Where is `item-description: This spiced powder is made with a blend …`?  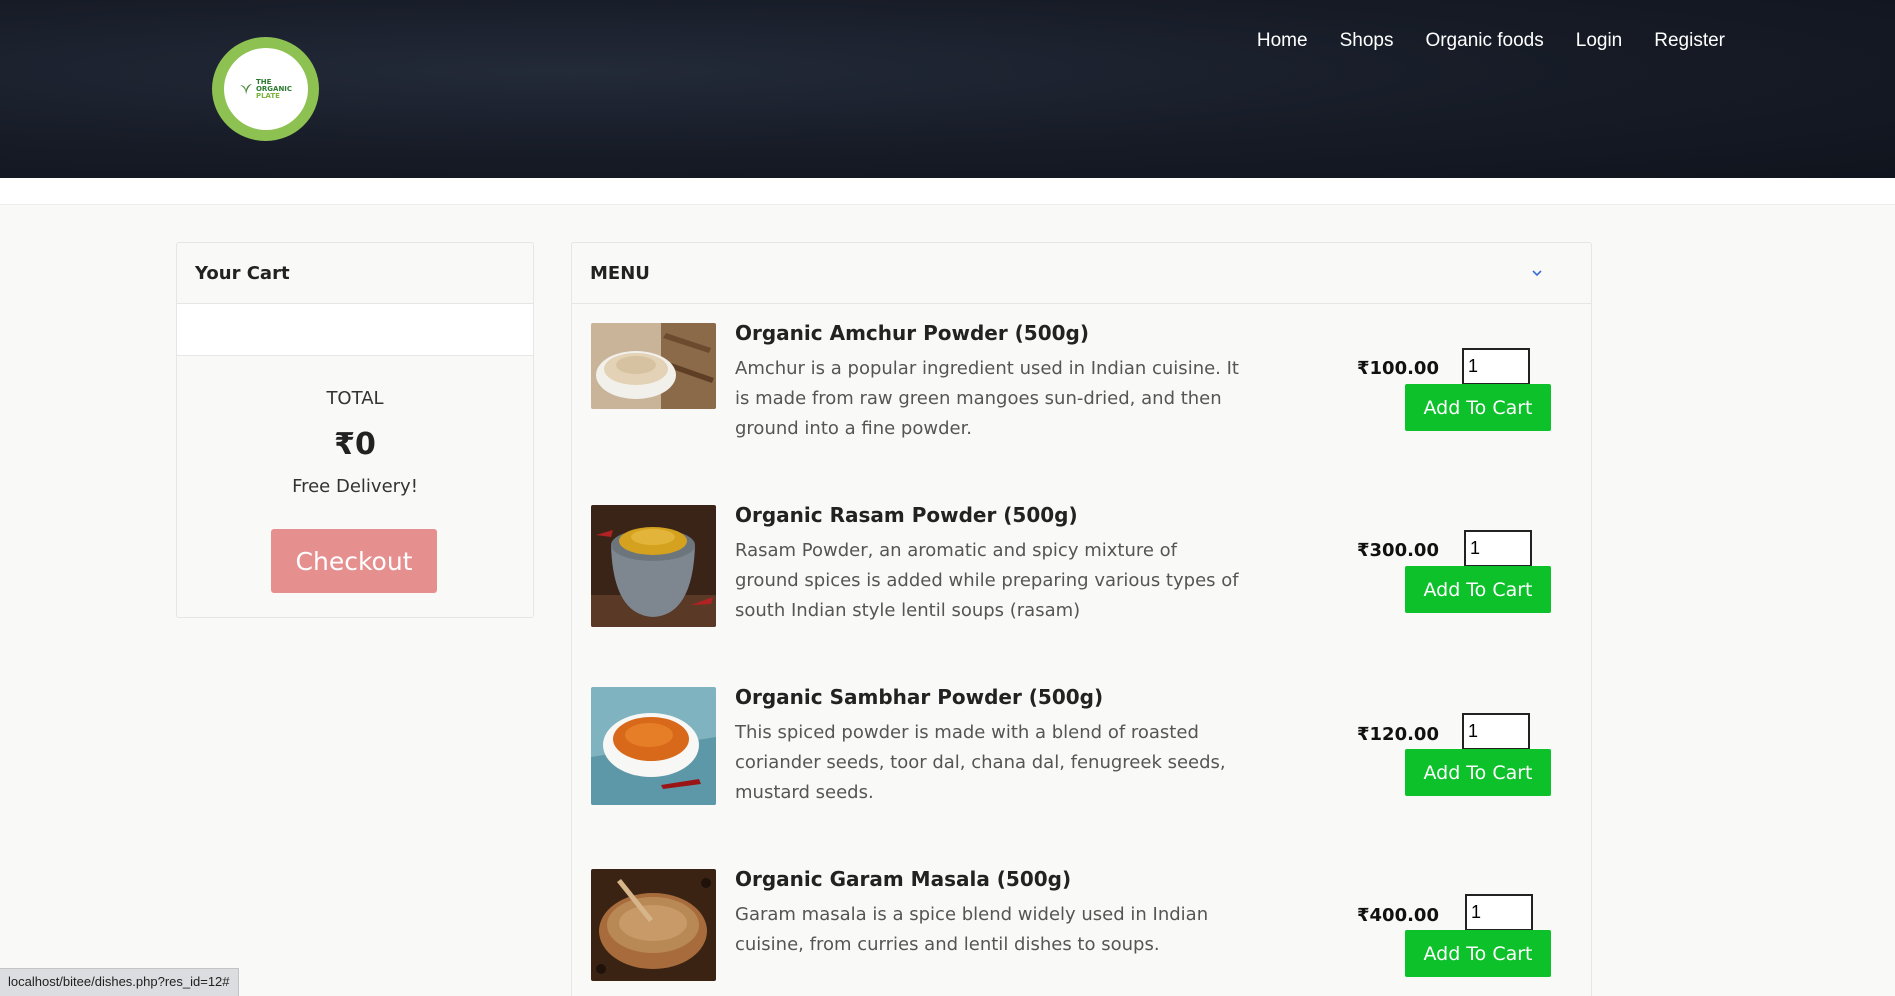 item-description: This spiced powder is made with a blend … is located at coordinates (980, 762).